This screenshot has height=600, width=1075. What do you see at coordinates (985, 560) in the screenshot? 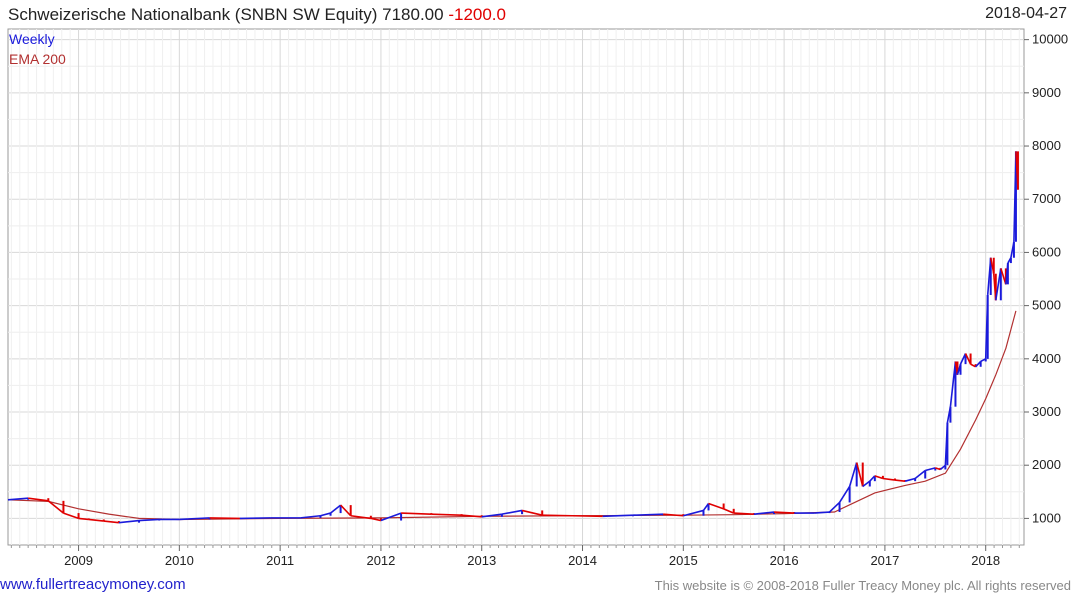
I see `x-tick-label: 2018` at bounding box center [985, 560].